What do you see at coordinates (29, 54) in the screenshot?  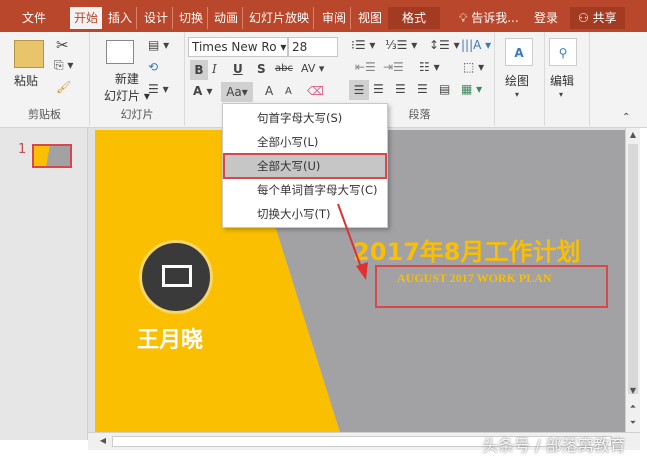 I see `paste-icon` at bounding box center [29, 54].